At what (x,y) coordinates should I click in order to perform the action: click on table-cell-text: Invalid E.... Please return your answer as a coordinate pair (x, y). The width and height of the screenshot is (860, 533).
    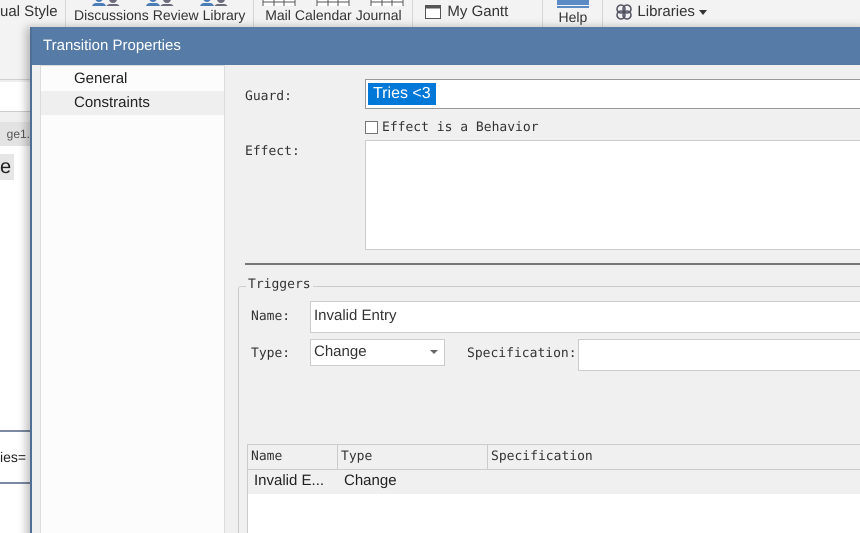
    Looking at the image, I should click on (289, 481).